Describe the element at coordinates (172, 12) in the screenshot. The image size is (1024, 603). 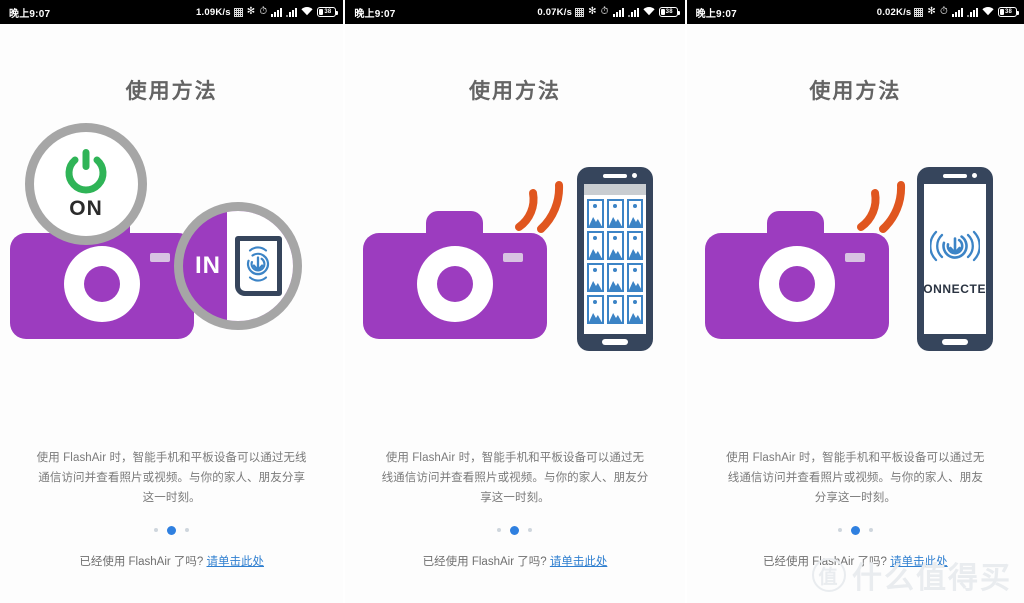
I see `status-bar-1: 晚上9:07 1.09K/s ✻ ⏱ 38` at that location.